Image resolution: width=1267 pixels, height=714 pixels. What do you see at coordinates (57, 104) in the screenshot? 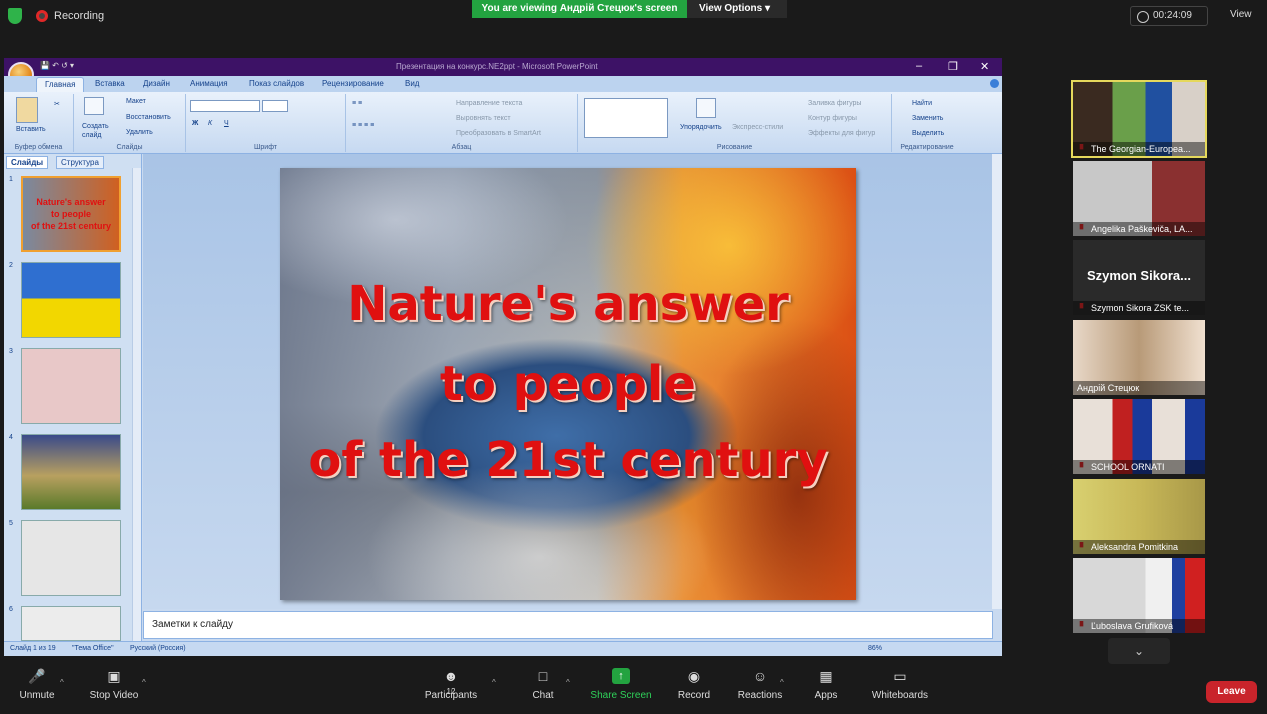
I see `cut-icon: ✂` at bounding box center [57, 104].